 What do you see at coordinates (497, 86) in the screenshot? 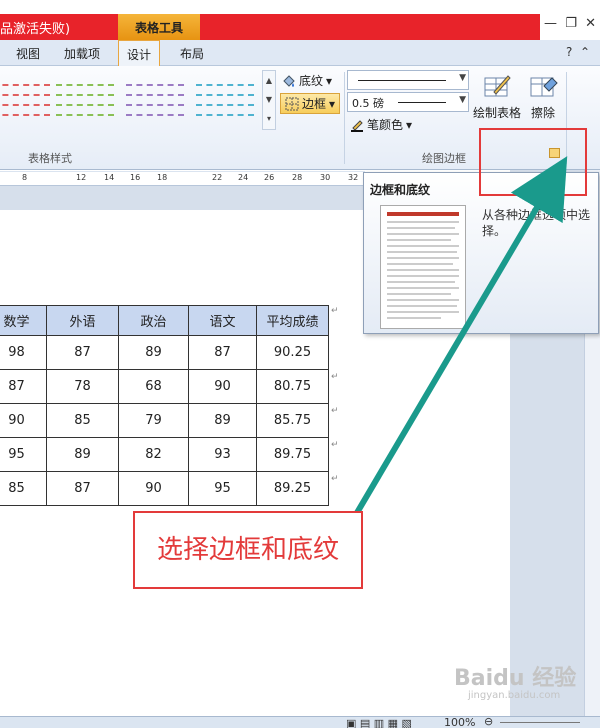
I see `draw-table-icon` at bounding box center [497, 86].